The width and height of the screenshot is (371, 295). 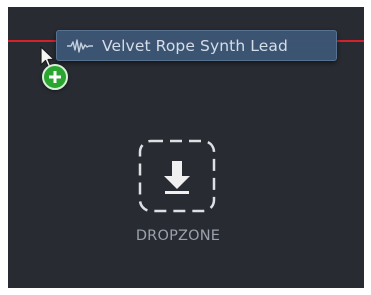 I want to click on download-arrow-icon, so click(x=177, y=176).